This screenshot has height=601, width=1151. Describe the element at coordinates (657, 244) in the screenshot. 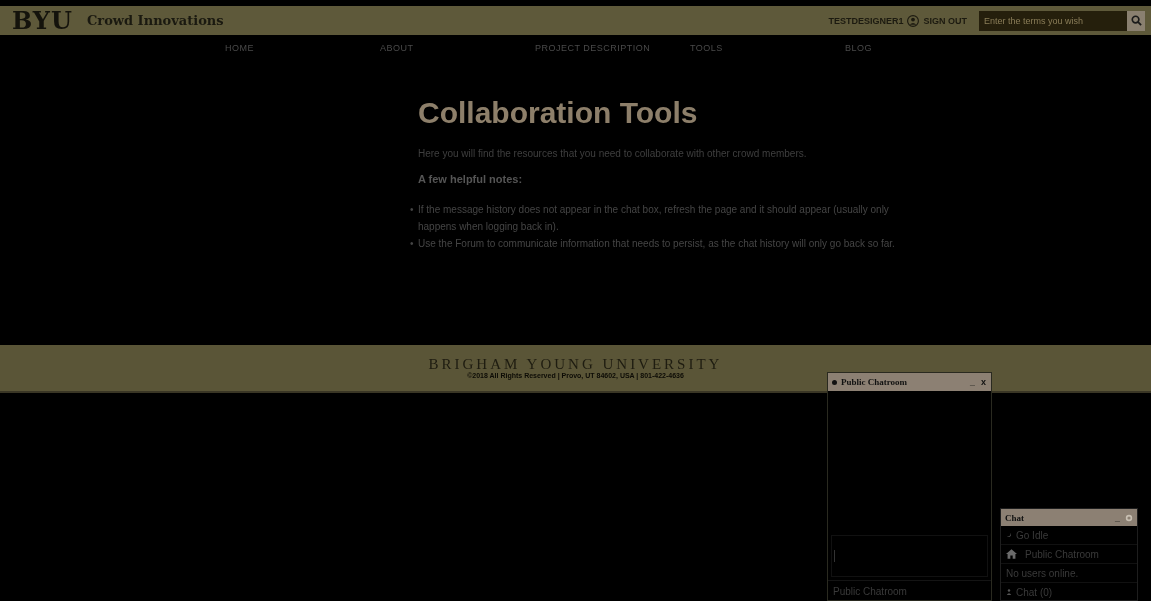

I see `note-item: Use the Forum to communicate information that needs to persist, as the chat history will only go back so far.` at that location.